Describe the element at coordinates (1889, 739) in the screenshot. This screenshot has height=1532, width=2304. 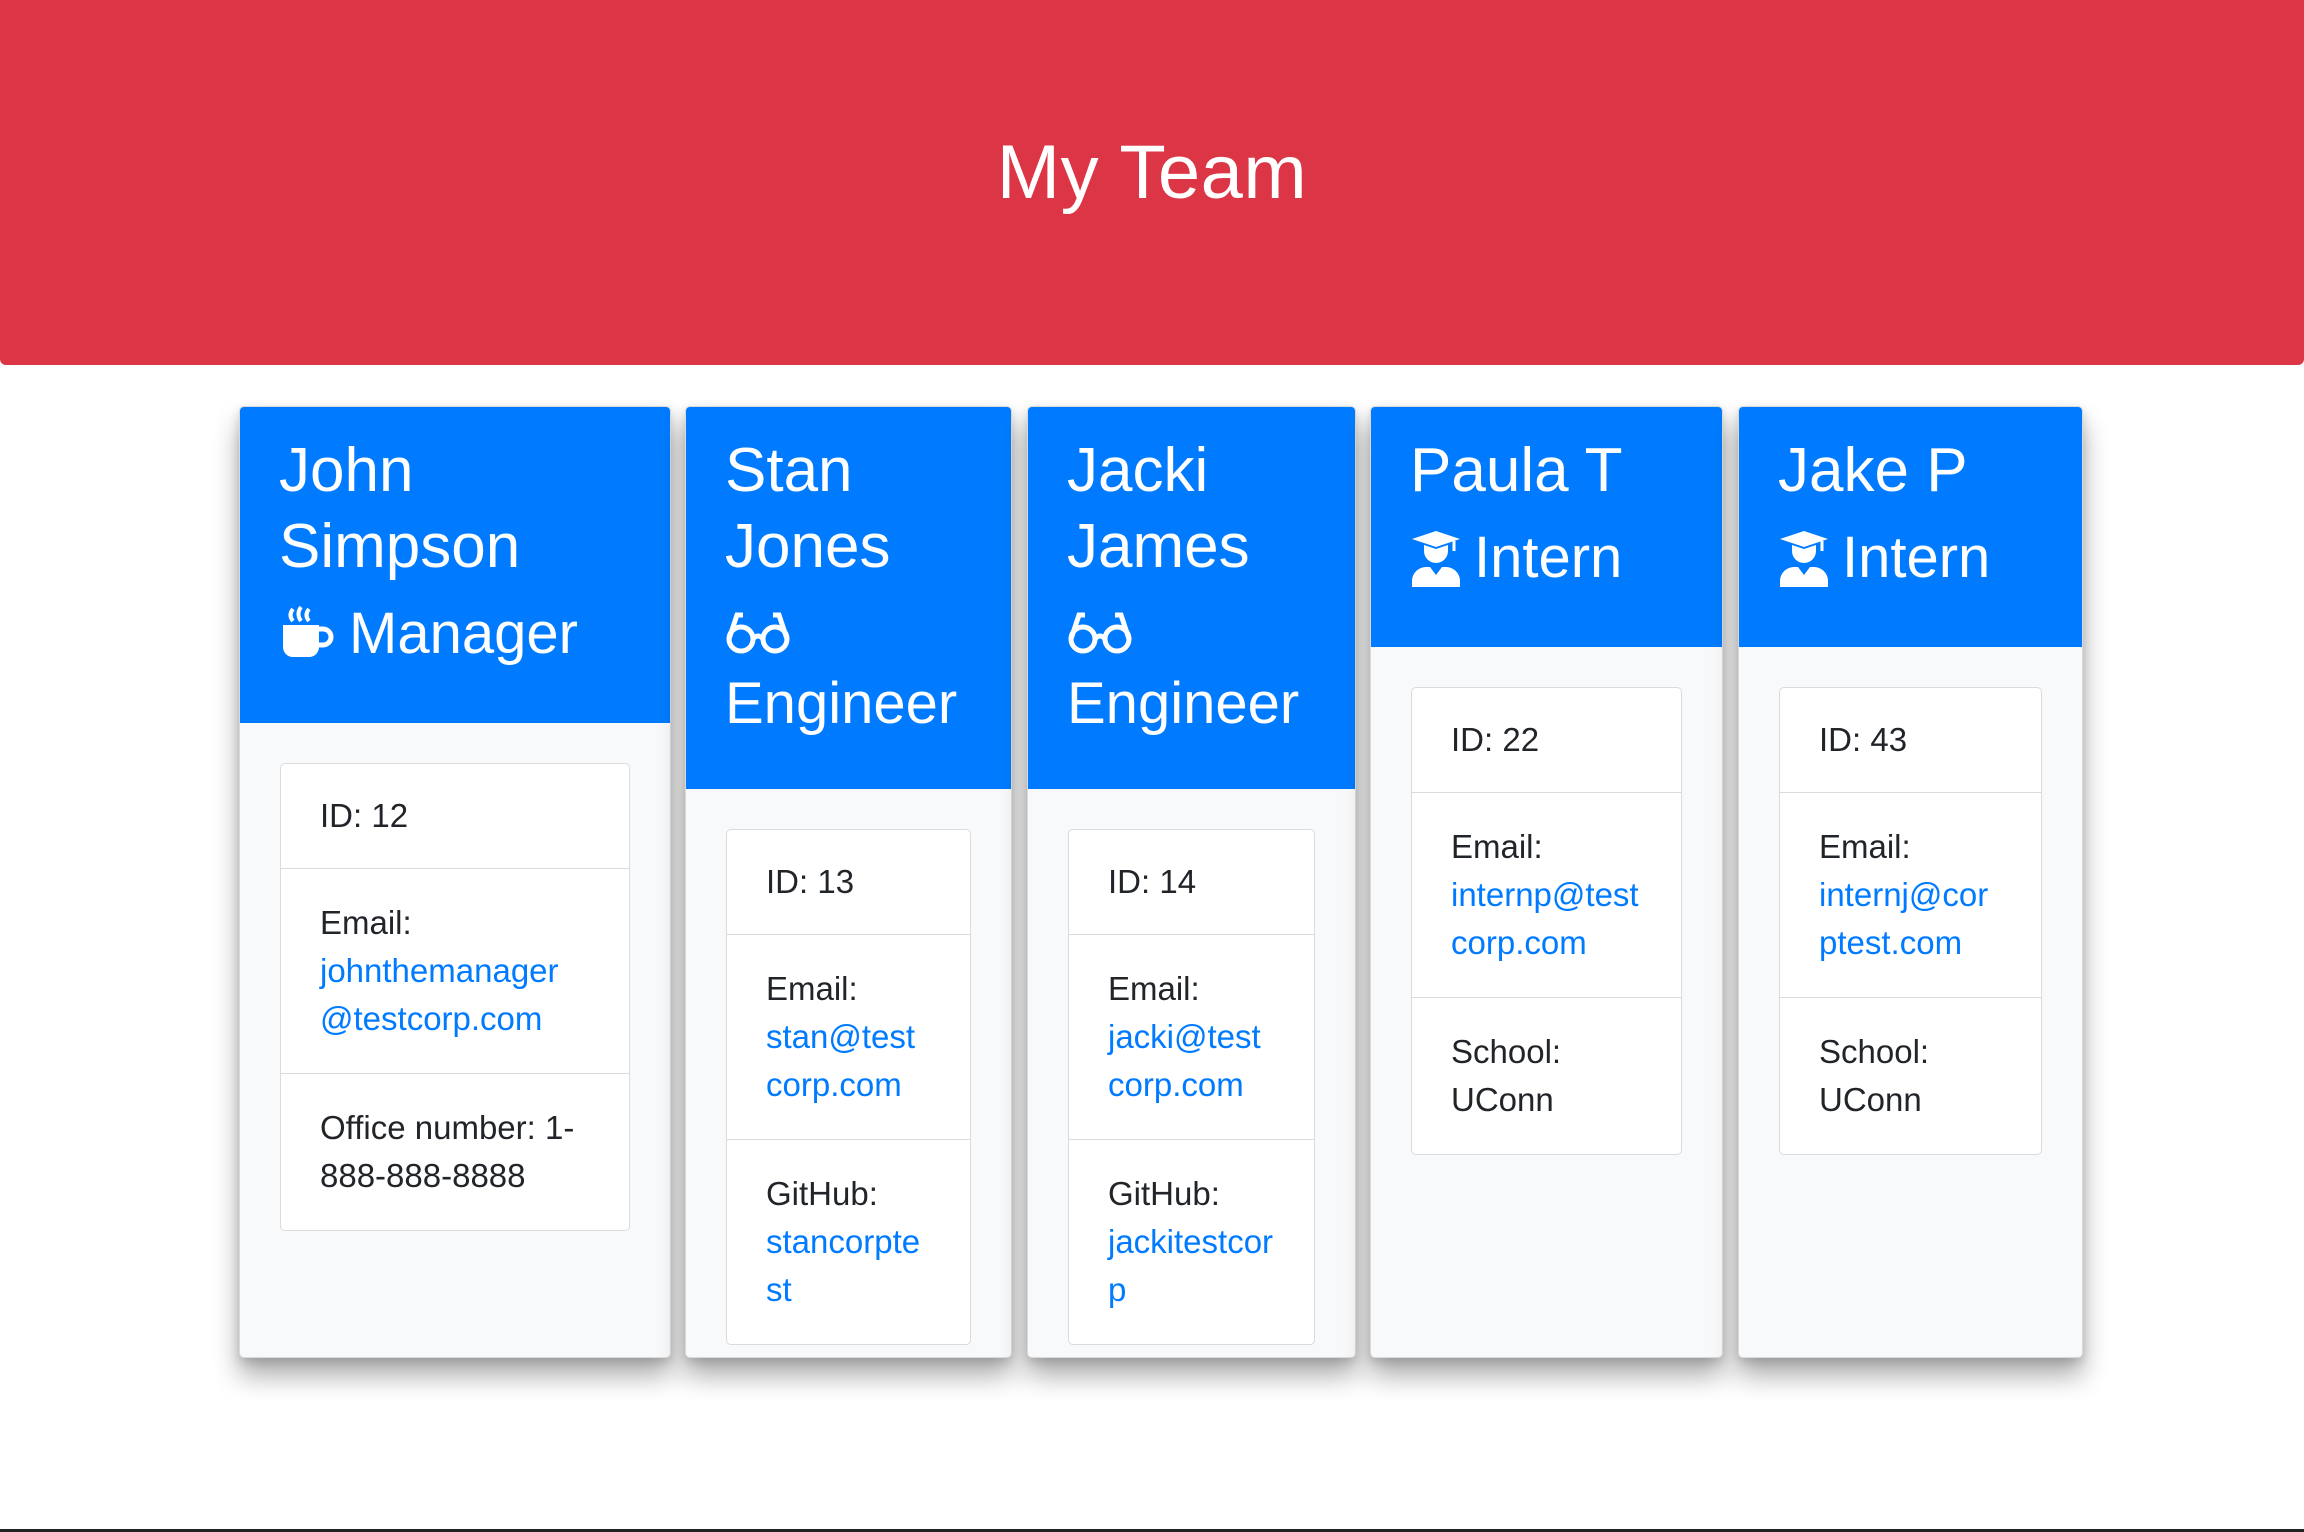
I see `id-value: 43` at that location.